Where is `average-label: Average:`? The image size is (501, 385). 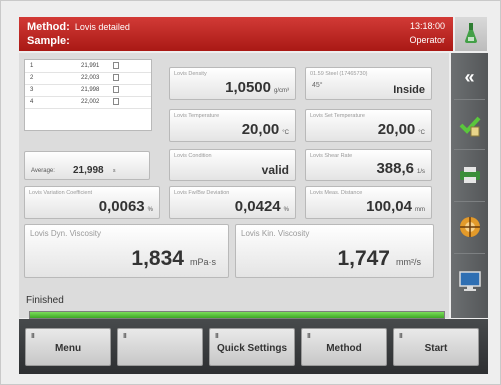
average-label: Average: is located at coordinates (43, 171).